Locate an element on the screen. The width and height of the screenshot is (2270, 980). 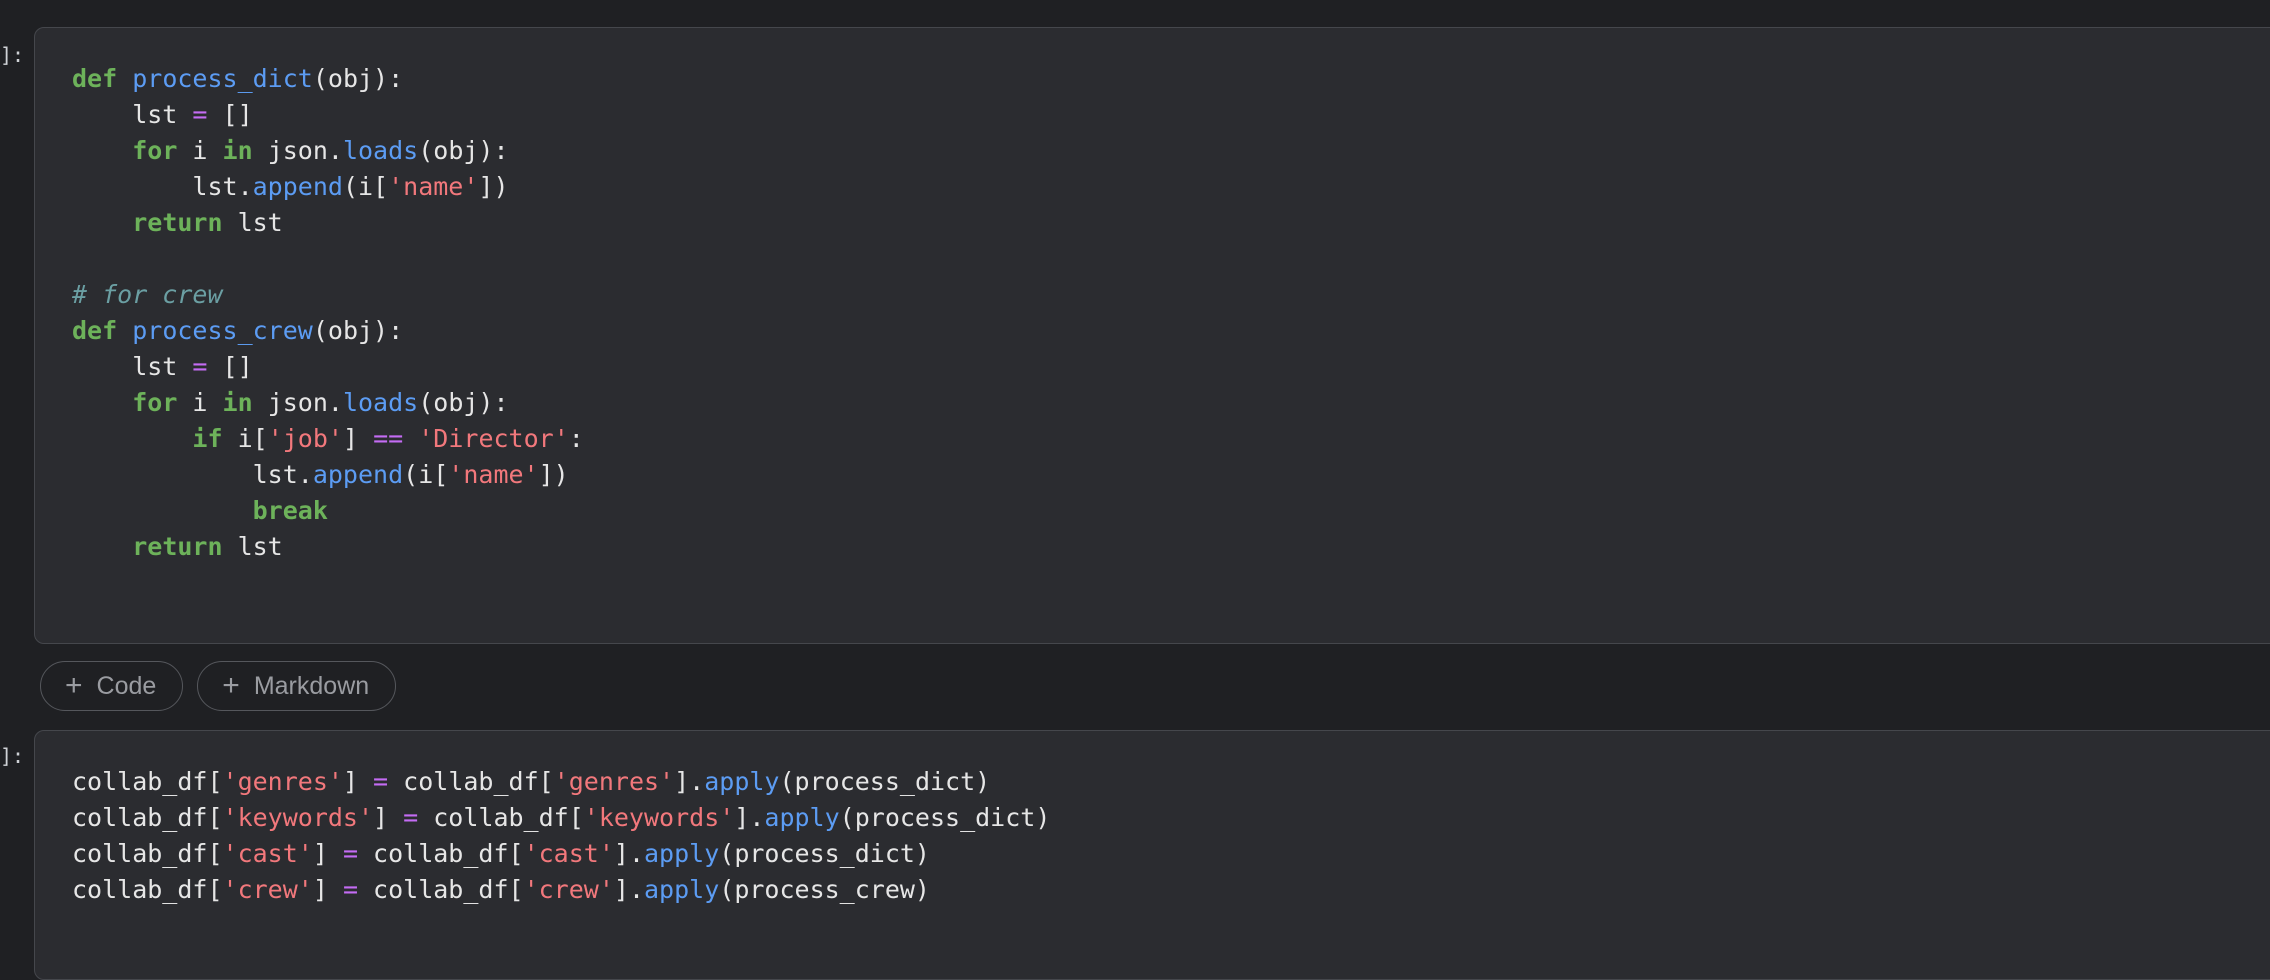
code-token: if is located at coordinates (207, 438).